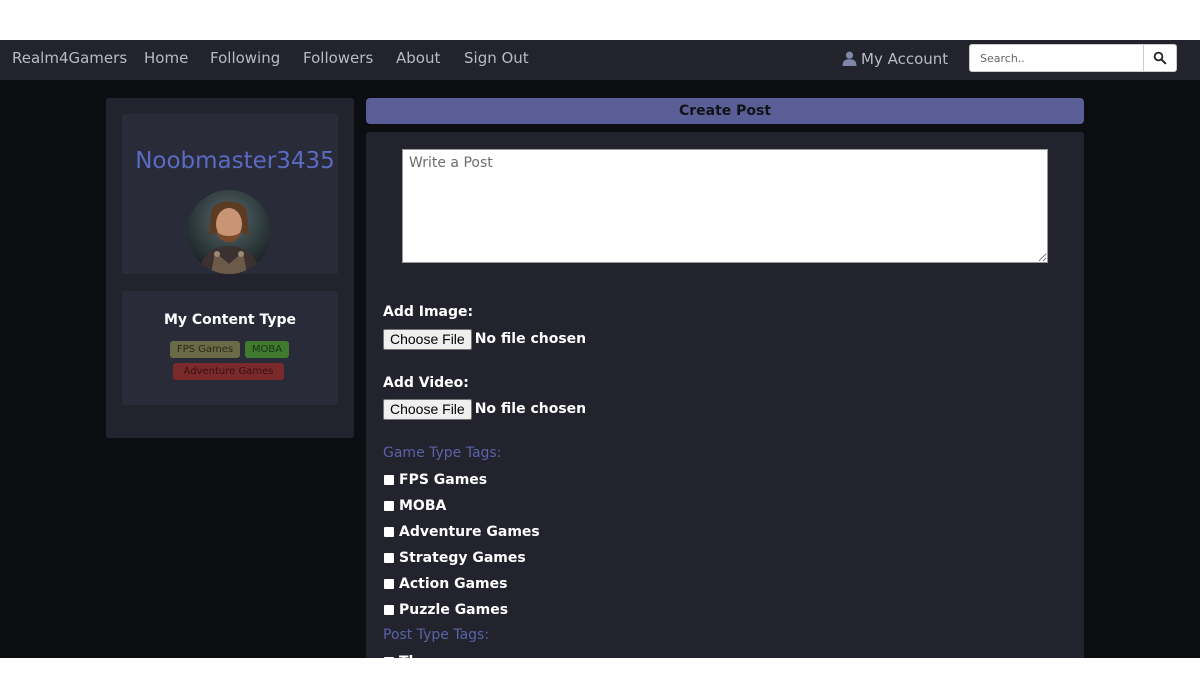  I want to click on add-image-label: Add Image:, so click(428, 312).